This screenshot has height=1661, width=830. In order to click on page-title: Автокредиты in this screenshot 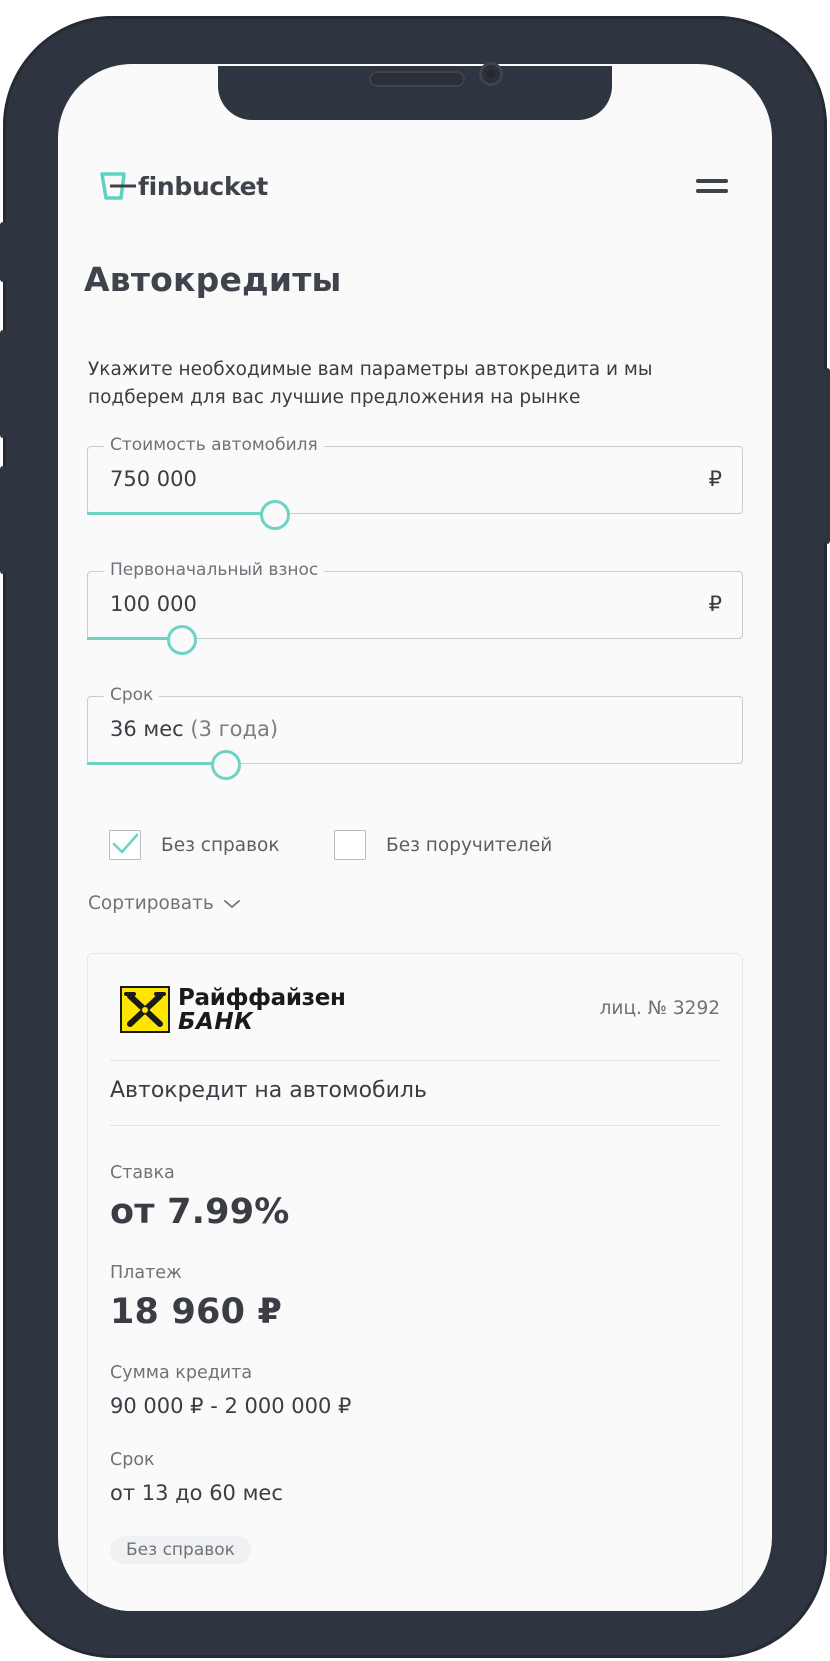, I will do `click(213, 279)`.